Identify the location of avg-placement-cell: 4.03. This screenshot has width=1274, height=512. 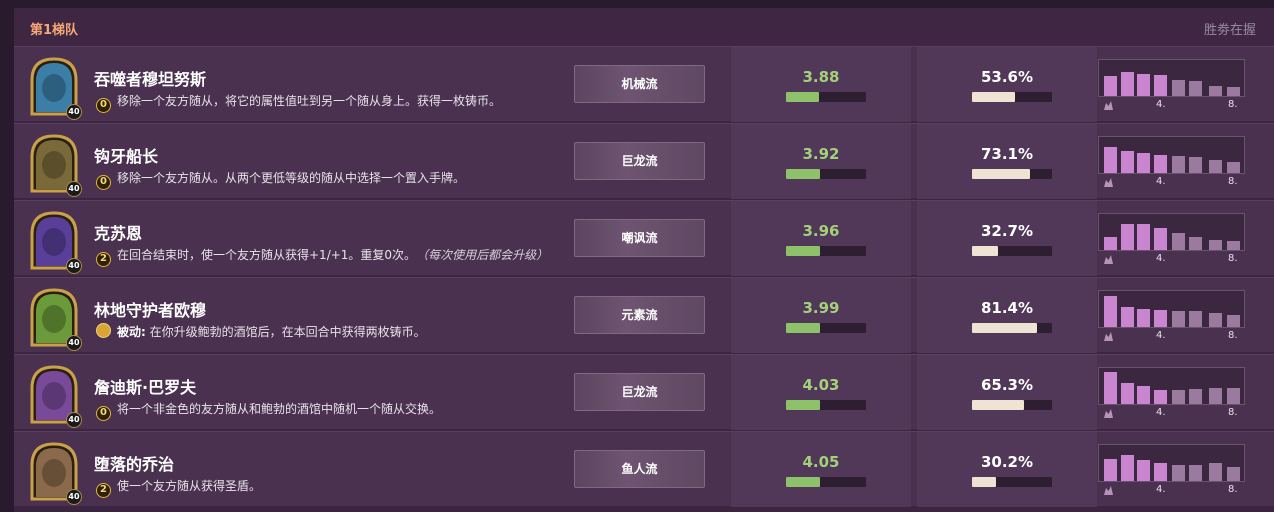
(821, 392).